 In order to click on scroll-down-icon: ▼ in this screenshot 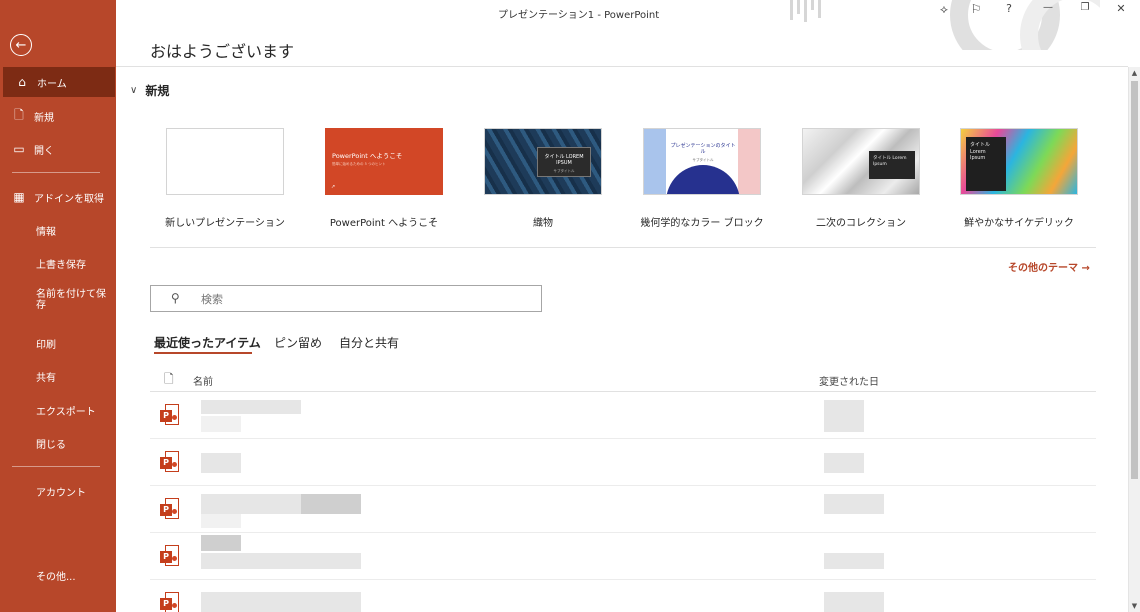, I will do `click(1134, 606)`.